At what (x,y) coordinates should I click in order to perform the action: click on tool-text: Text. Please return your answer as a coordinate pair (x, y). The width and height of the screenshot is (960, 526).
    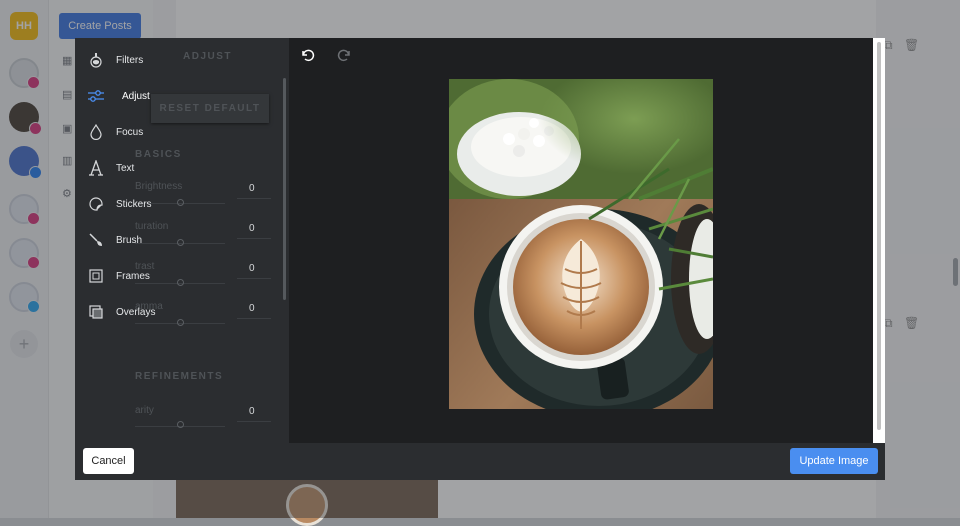
    Looking at the image, I should click on (125, 168).